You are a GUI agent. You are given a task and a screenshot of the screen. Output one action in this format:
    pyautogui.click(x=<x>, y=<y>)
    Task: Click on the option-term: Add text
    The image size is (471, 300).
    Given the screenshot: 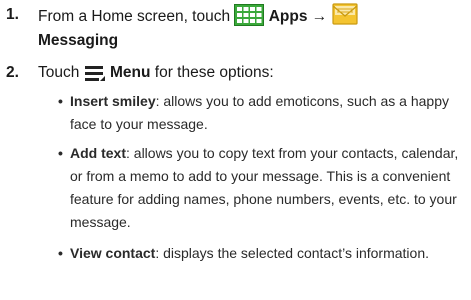 What is the action you would take?
    pyautogui.click(x=98, y=153)
    